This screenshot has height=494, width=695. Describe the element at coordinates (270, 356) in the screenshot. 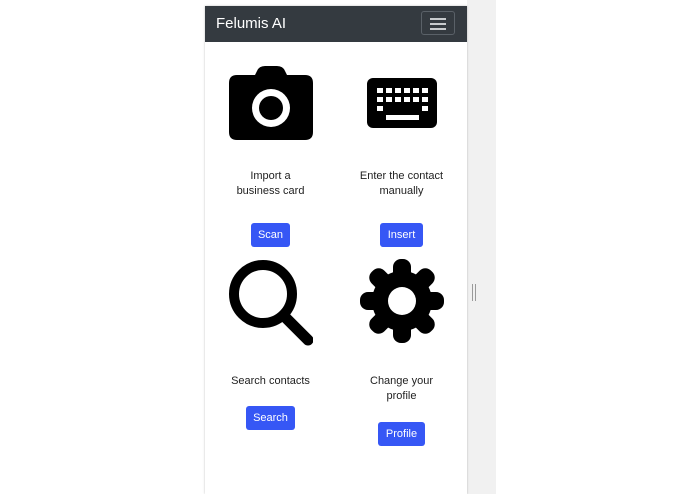

I see `card-search: Search contacts Search` at that location.